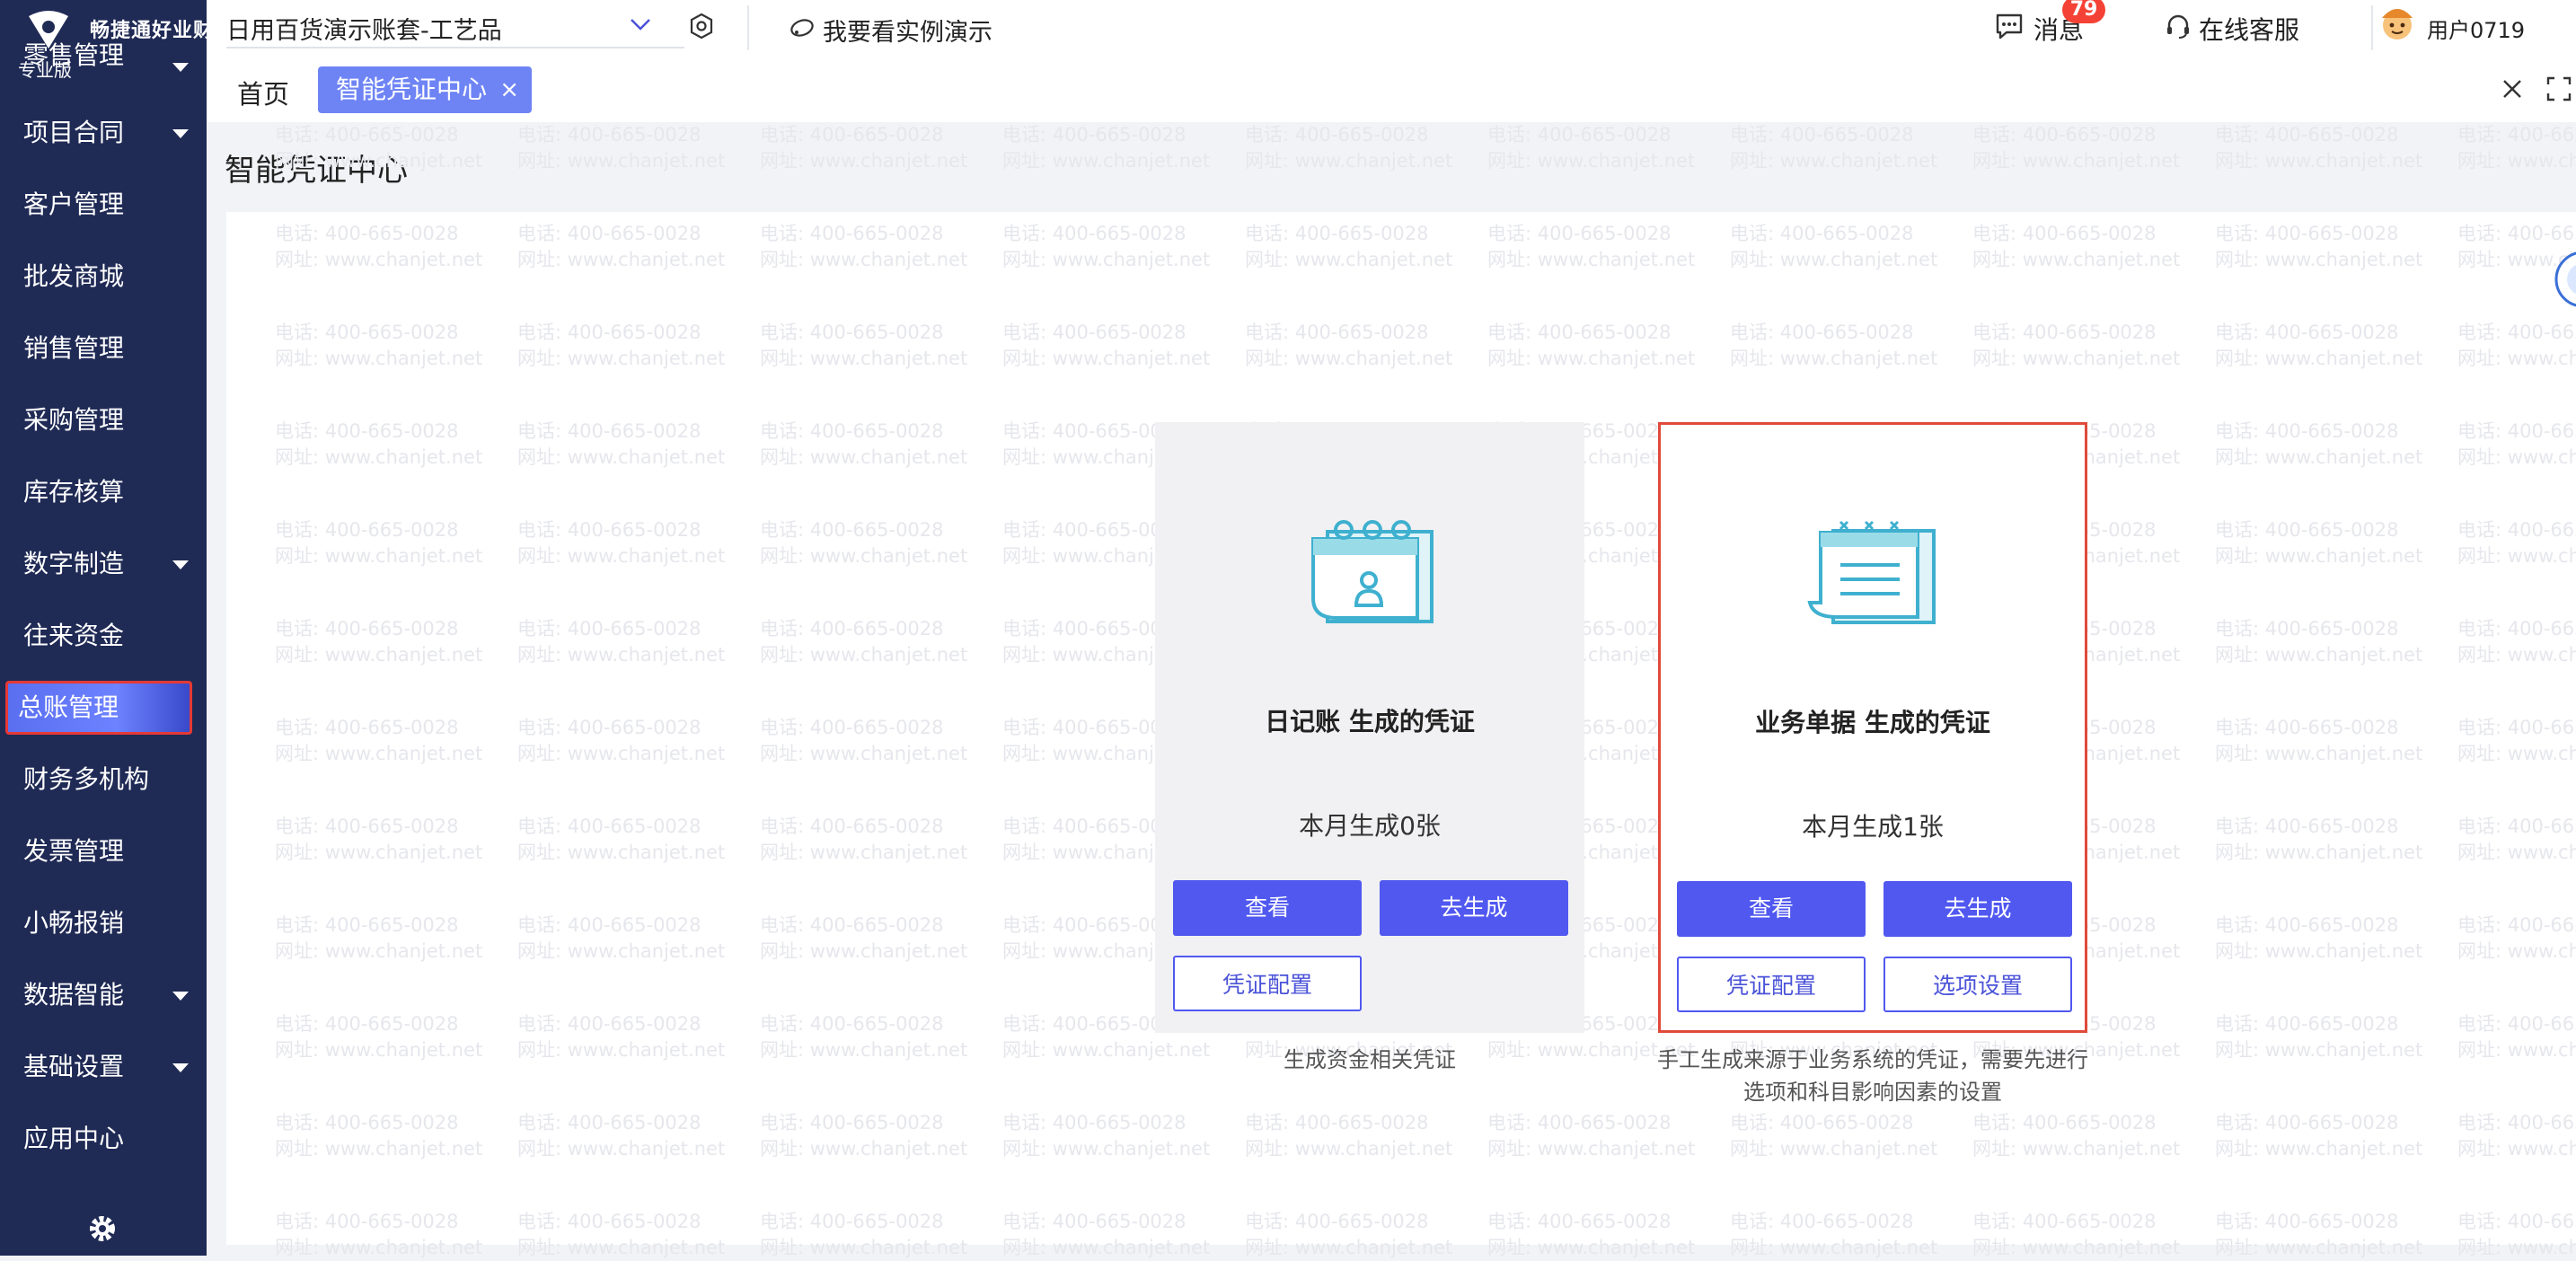 The height and width of the screenshot is (1261, 2576). I want to click on sidebar-item-app-center: 应用中心, so click(103, 1139).